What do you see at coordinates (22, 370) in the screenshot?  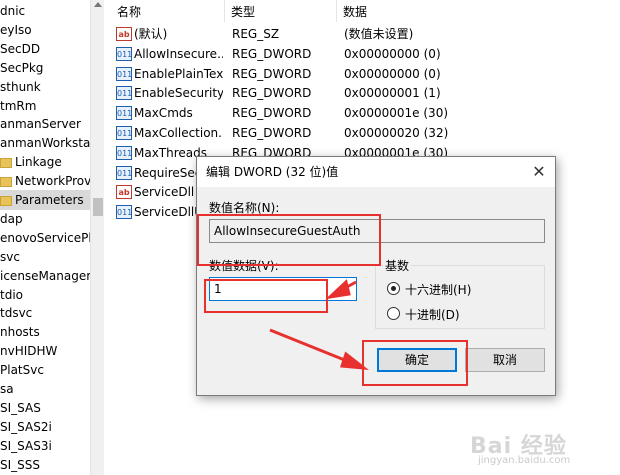 I see `tree-item-label: PlatSvc` at bounding box center [22, 370].